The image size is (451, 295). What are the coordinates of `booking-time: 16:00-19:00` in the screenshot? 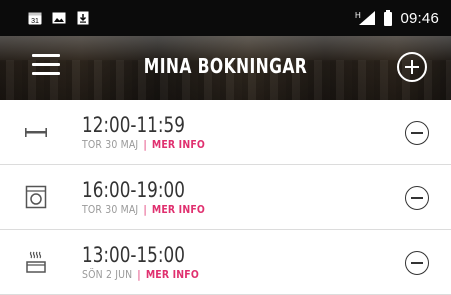 It's located at (133, 190).